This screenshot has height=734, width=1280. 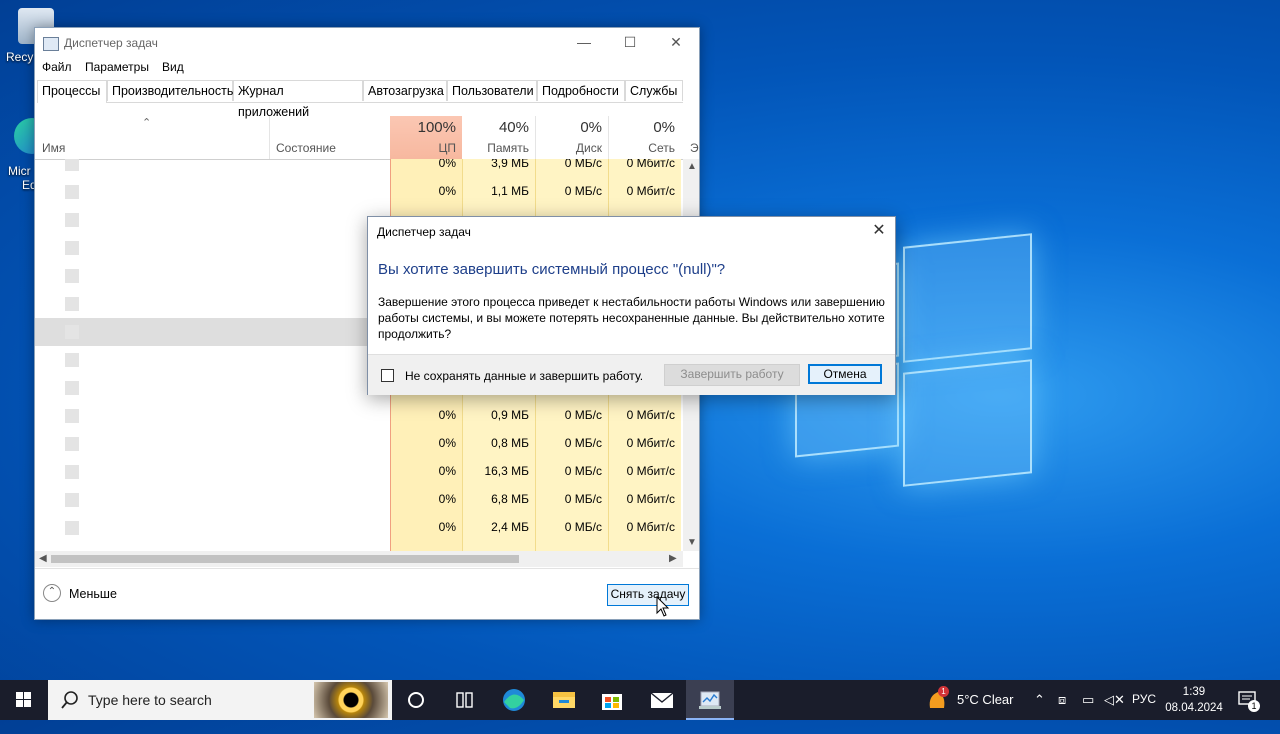 What do you see at coordinates (645, 137) in the screenshot?
I see `column-network: 0% Сеть` at bounding box center [645, 137].